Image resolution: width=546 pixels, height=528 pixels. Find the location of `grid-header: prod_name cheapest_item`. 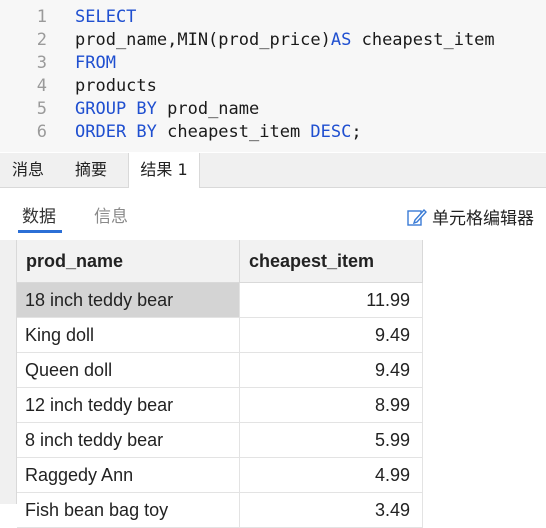

grid-header: prod_name cheapest_item is located at coordinates (220, 261).